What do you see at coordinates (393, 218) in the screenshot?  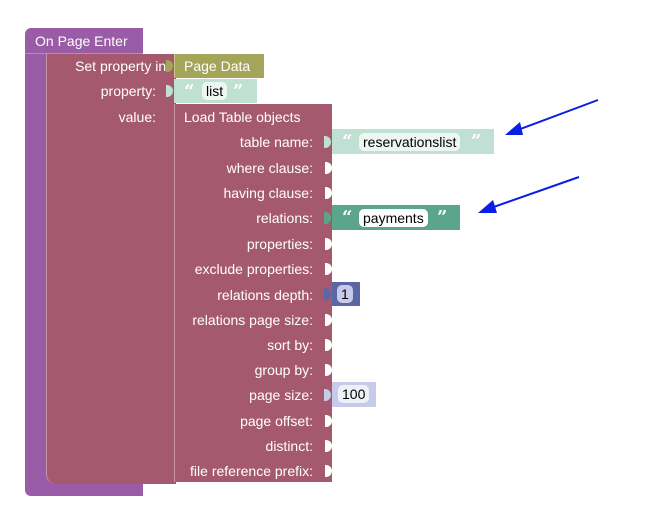 I see `relations-string-field: payments` at bounding box center [393, 218].